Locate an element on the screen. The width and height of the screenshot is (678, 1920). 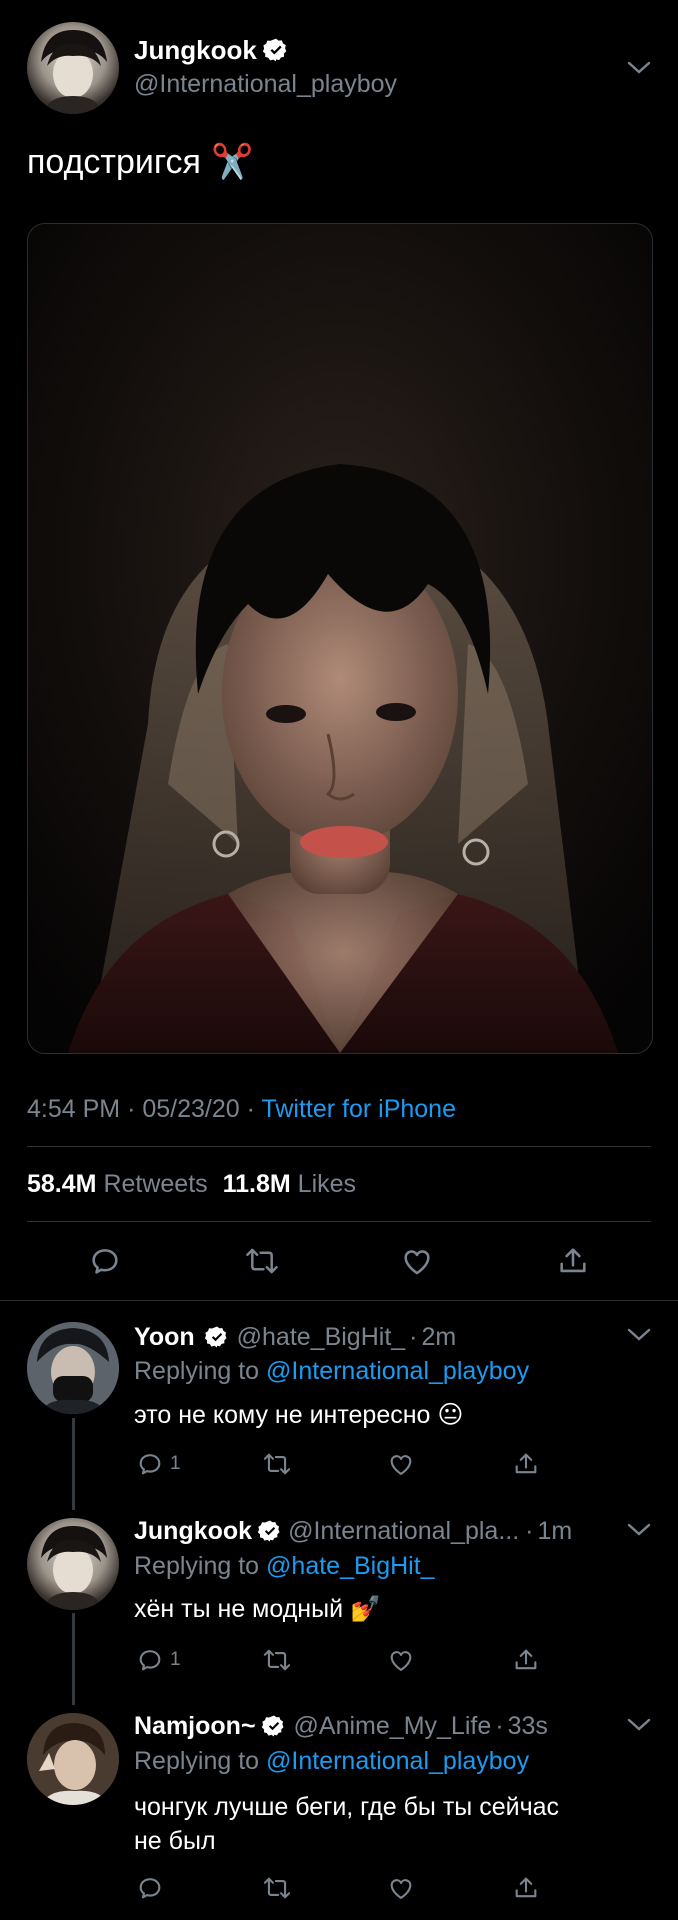
reply-author-name: Namjoon~ is located at coordinates (195, 1726).